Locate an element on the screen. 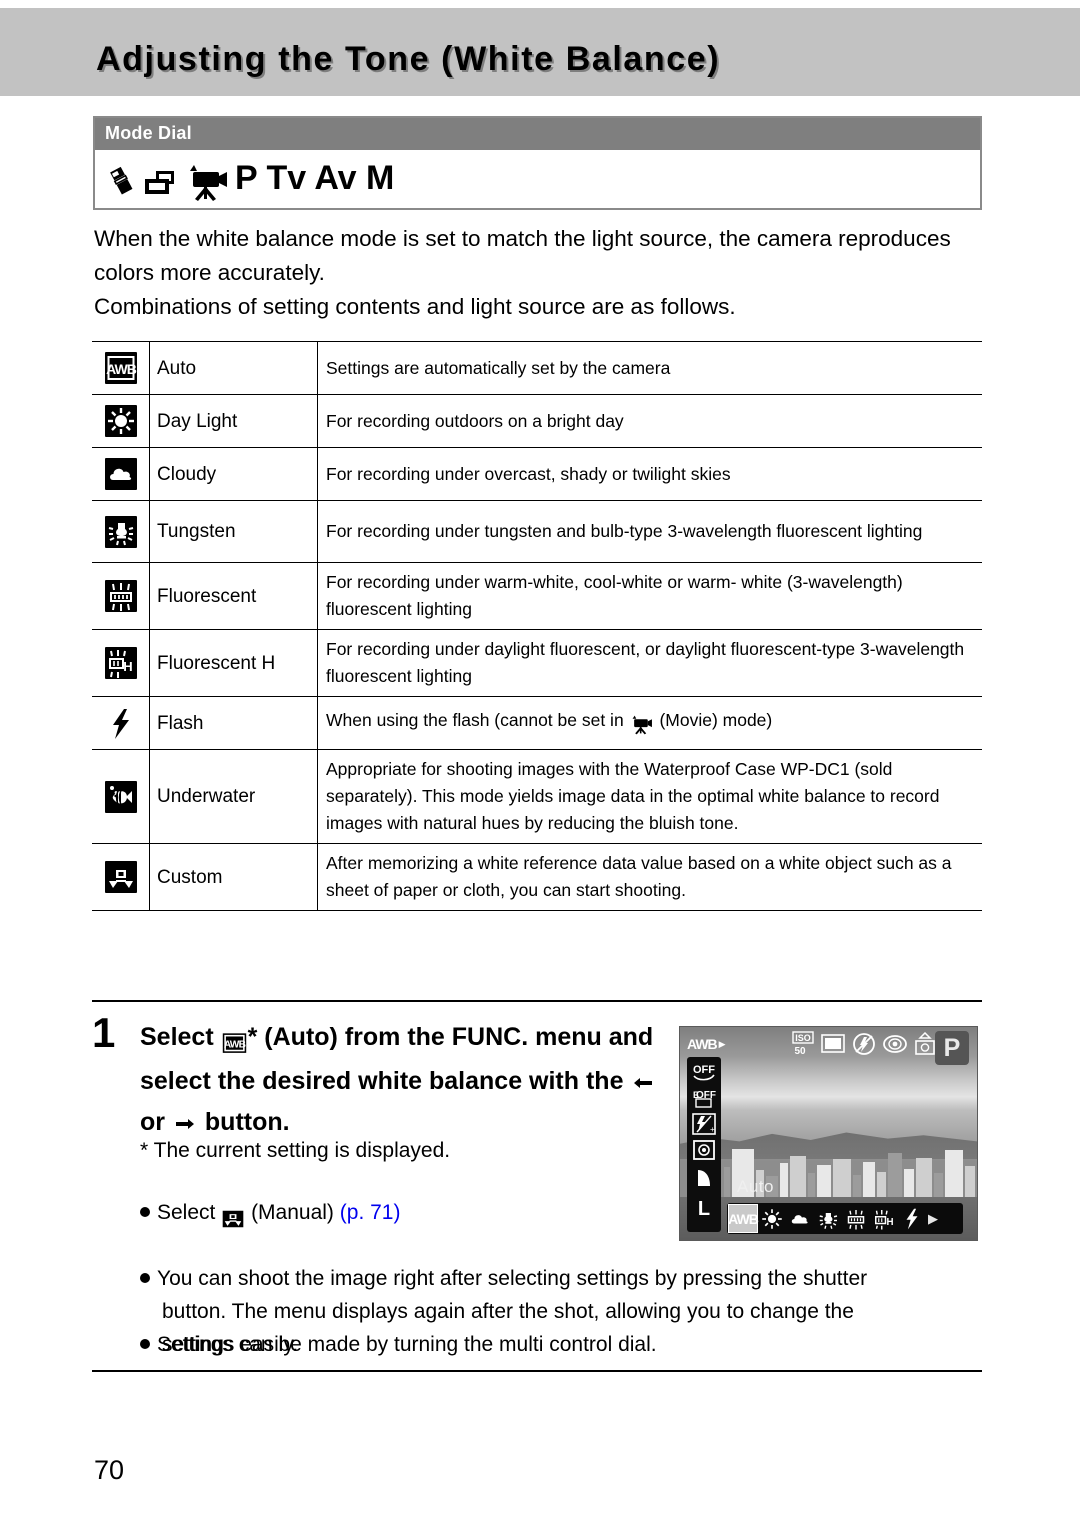 This screenshot has height=1521, width=1080. lcd-wb-menu-bar: AWB H ▶ is located at coordinates (845, 1218).